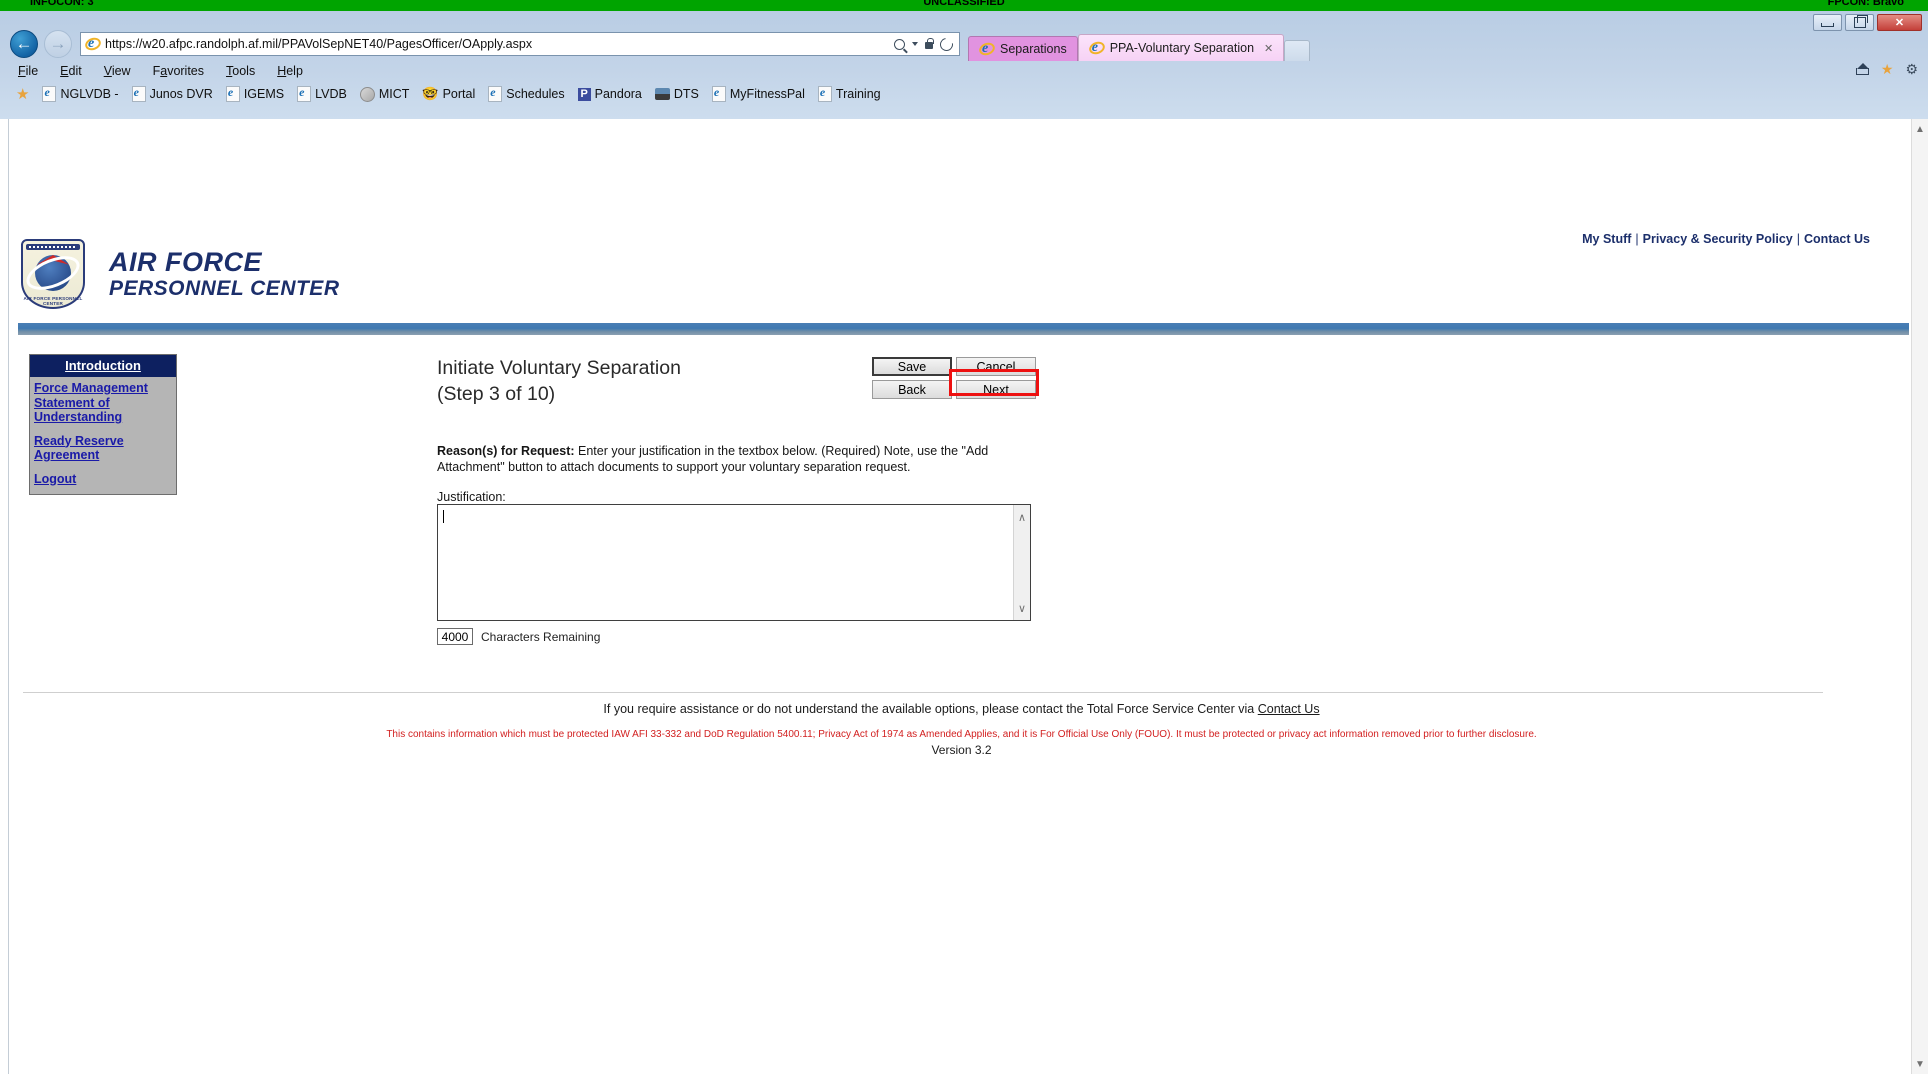  Describe the element at coordinates (1920, 129) in the screenshot. I see `page-scroll-up-icon: ▲` at that location.